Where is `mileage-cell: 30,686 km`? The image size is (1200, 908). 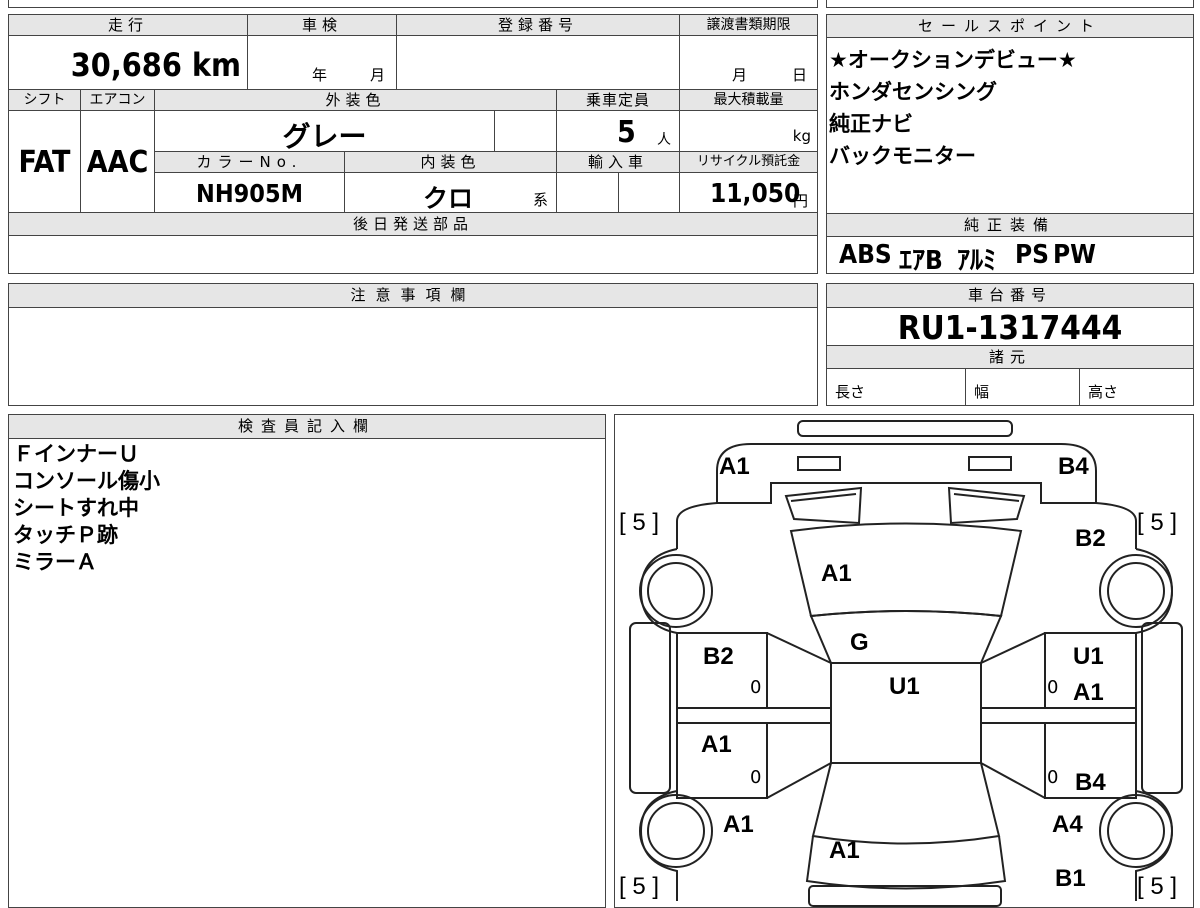 mileage-cell: 30,686 km is located at coordinates (128, 62).